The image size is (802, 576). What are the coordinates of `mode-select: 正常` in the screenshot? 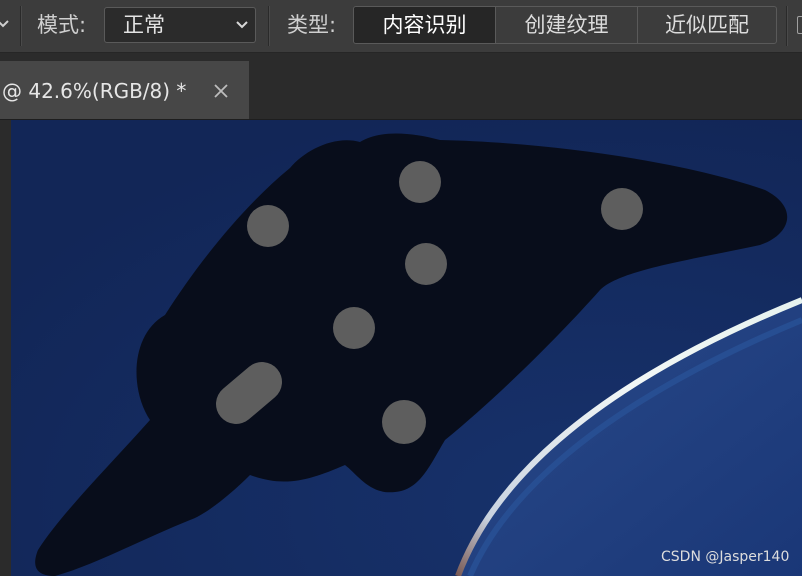 It's located at (180, 25).